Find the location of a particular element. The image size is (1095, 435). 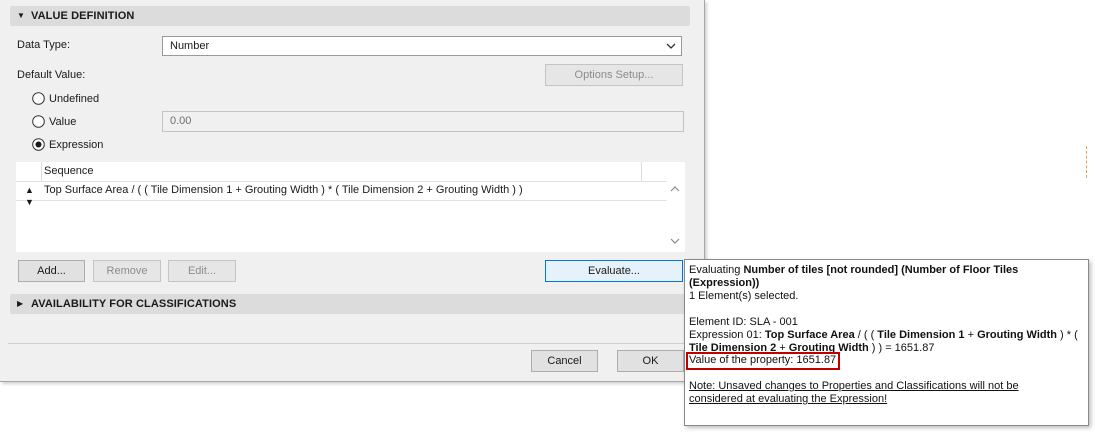

expr-grouting-width: Grouting Width is located at coordinates (1017, 335).